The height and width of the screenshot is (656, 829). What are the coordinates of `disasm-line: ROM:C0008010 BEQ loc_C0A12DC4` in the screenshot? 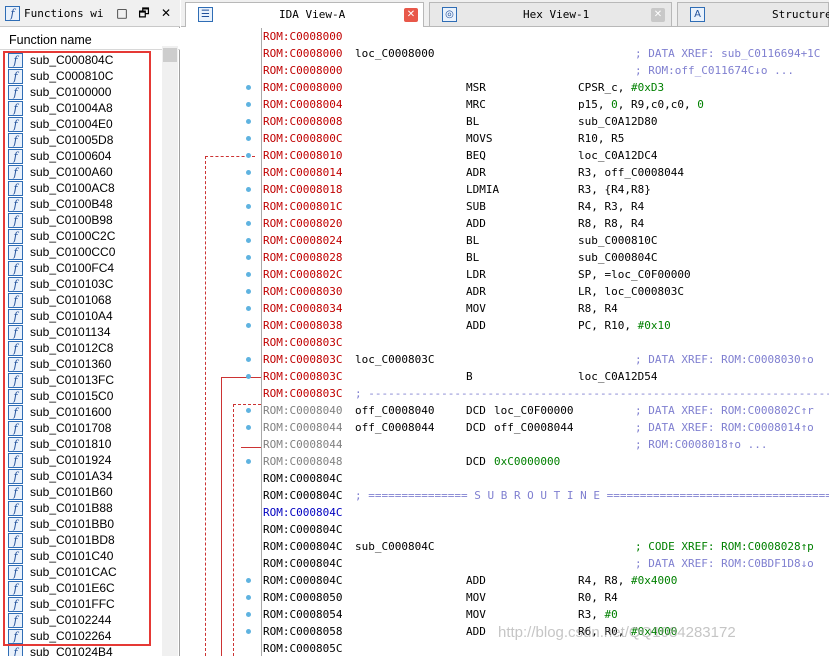 It's located at (546, 155).